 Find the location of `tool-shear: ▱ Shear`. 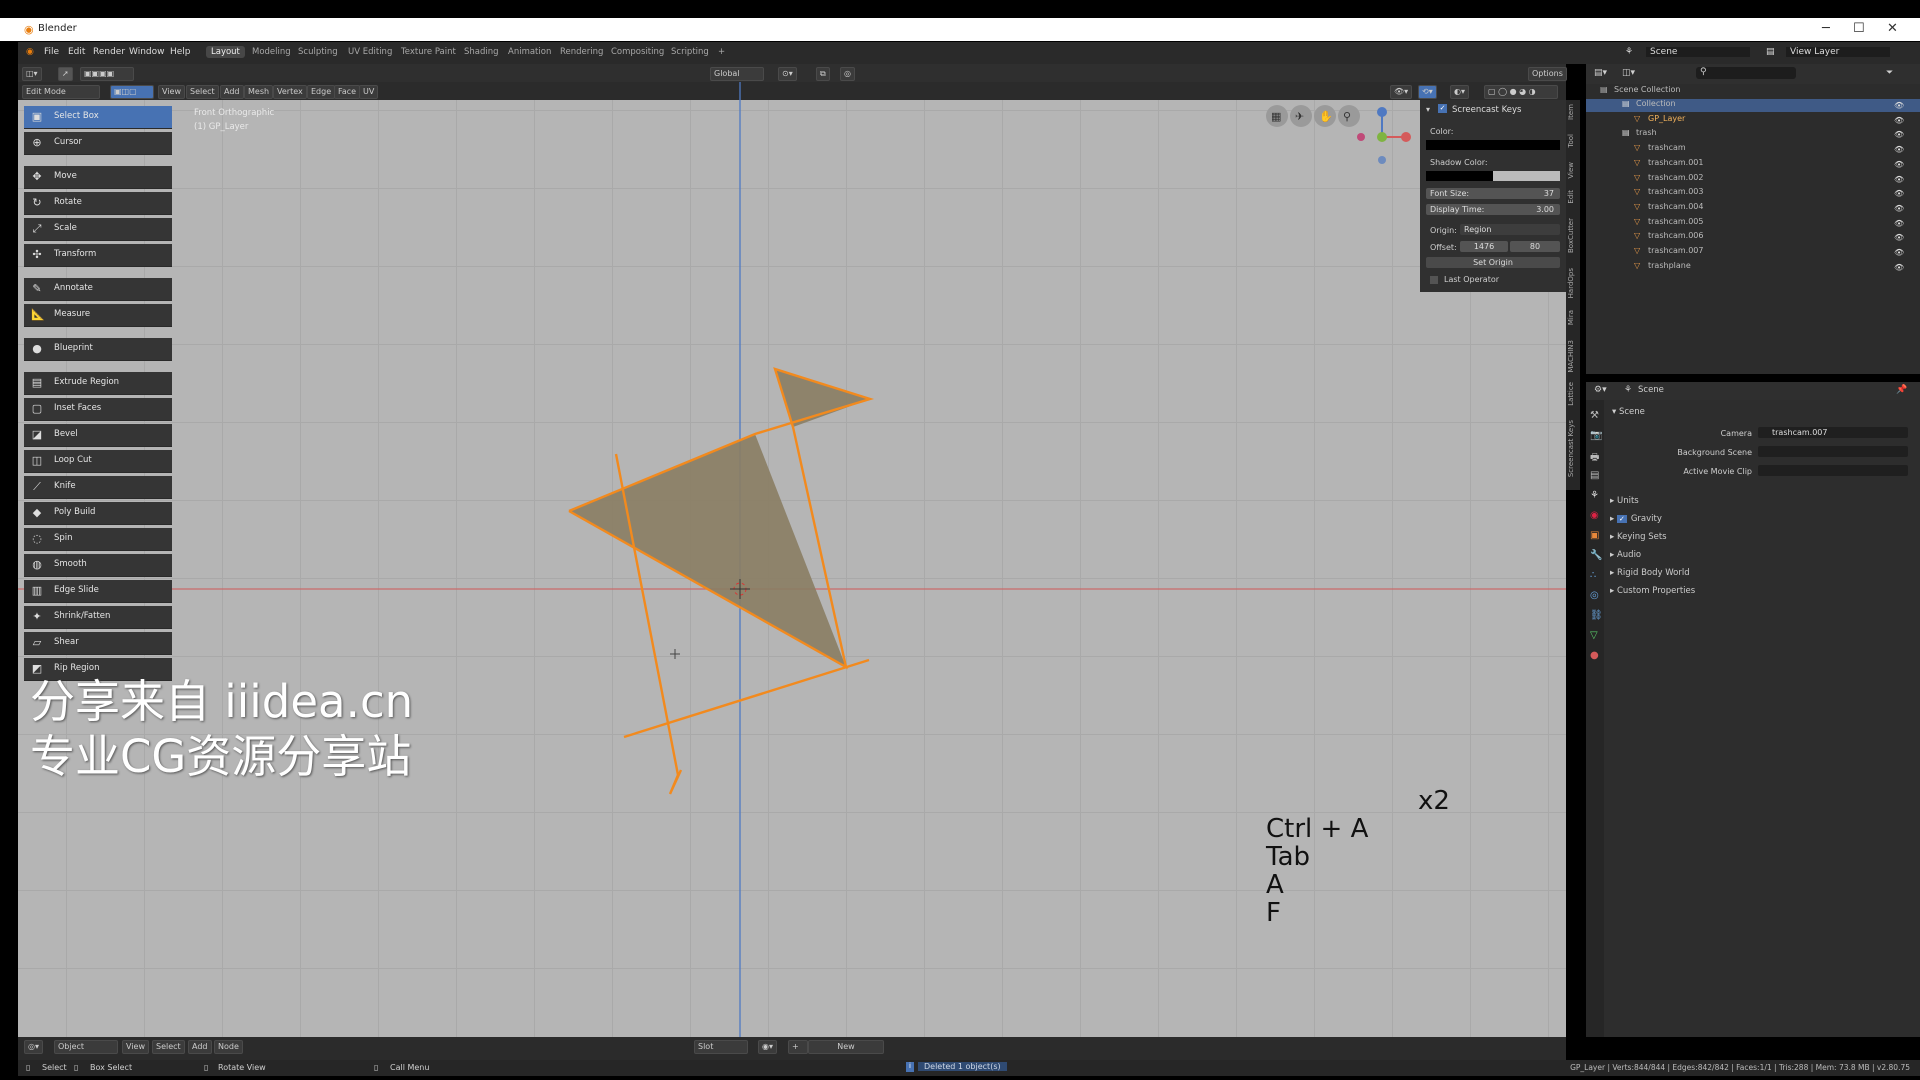

tool-shear: ▱ Shear is located at coordinates (98, 643).